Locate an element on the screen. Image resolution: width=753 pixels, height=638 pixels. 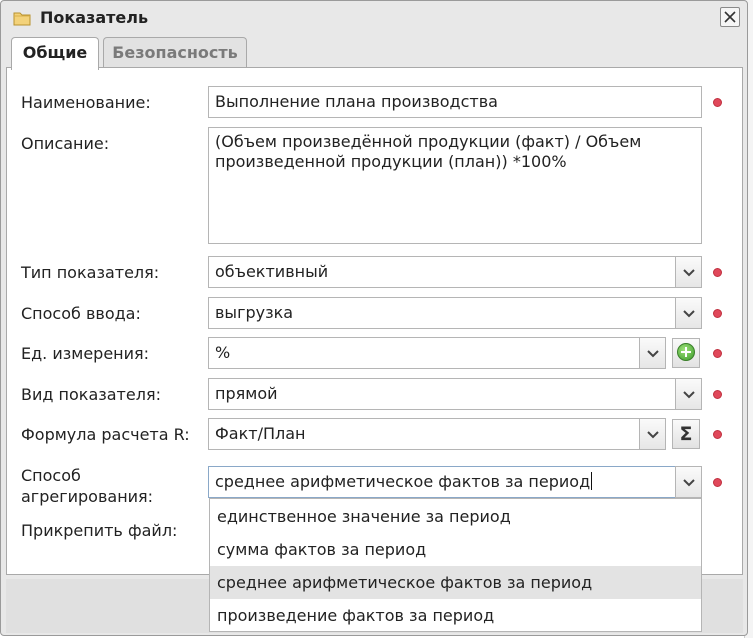
unit-dropdown-button is located at coordinates (652, 353).